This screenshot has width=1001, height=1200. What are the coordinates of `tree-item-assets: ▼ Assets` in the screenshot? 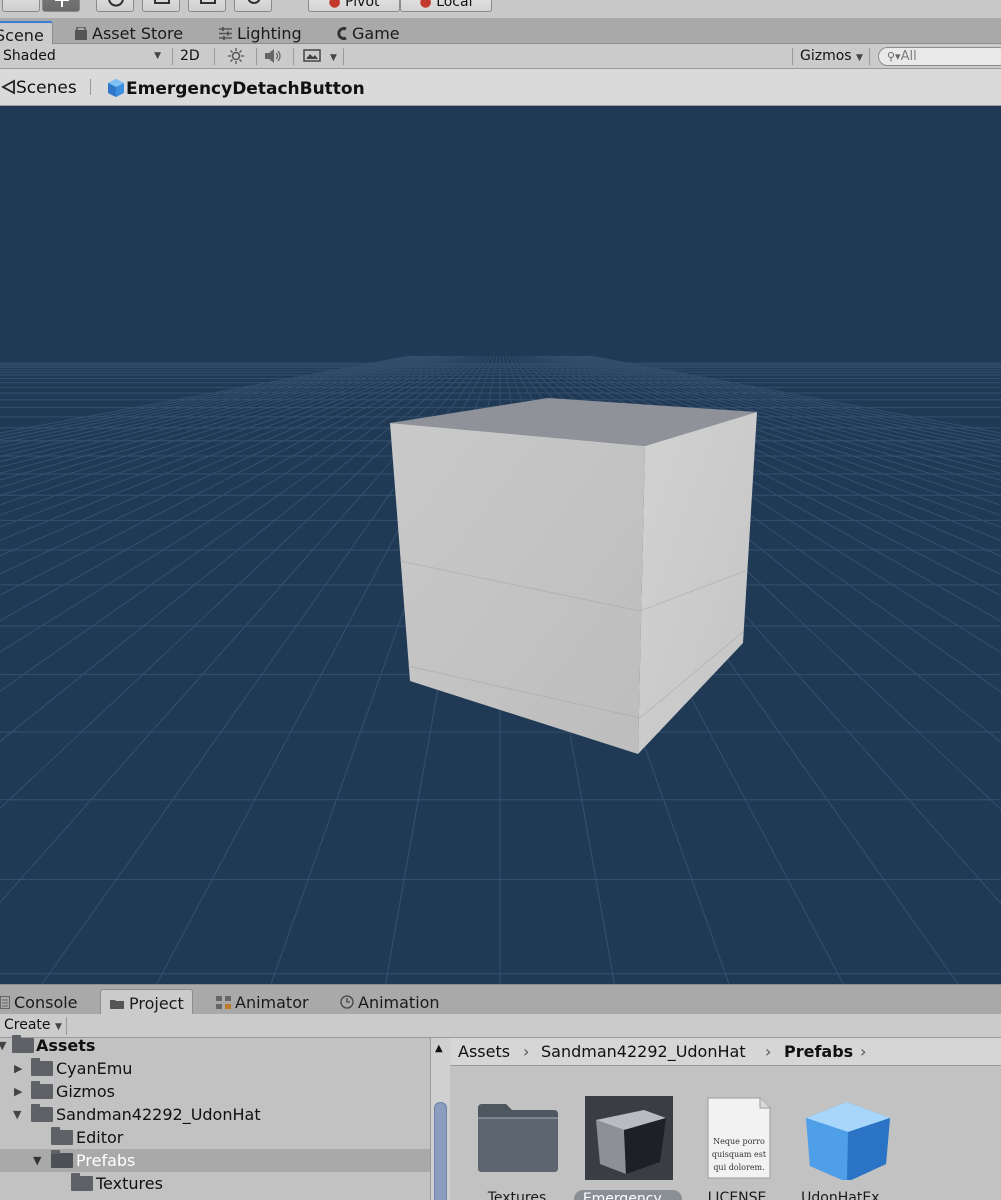 It's located at (215, 1045).